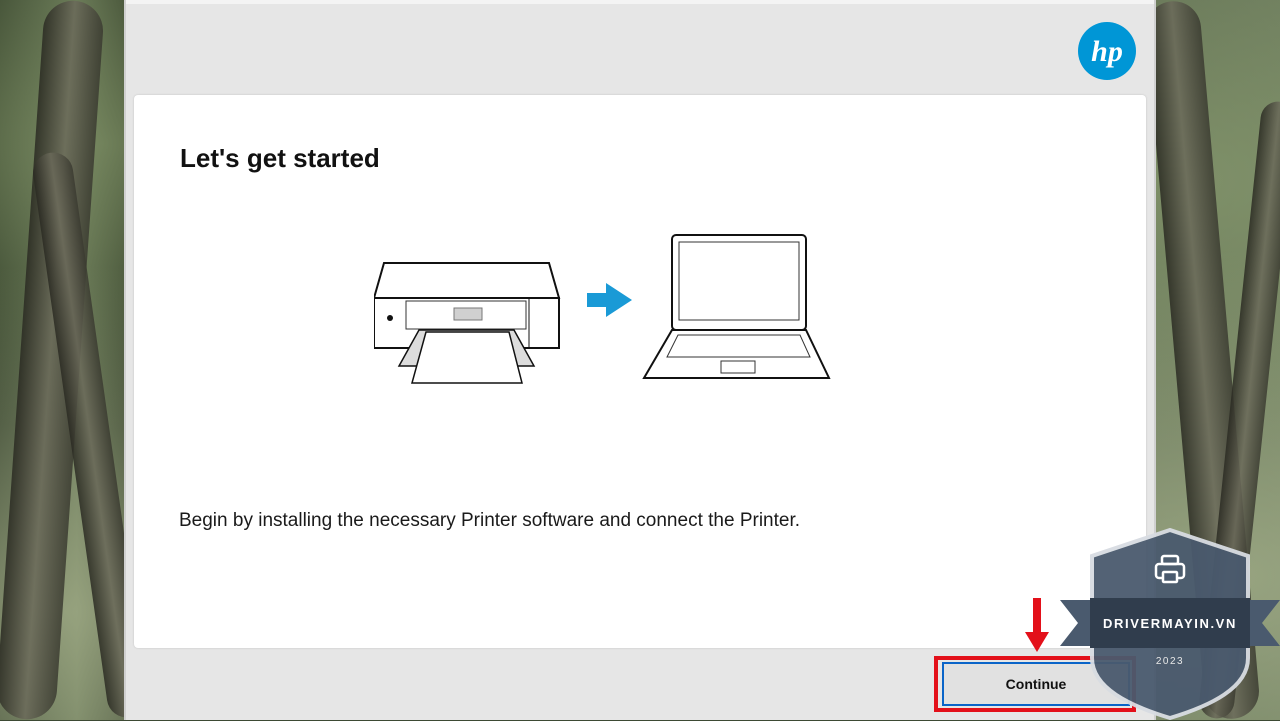 This screenshot has width=1280, height=721. Describe the element at coordinates (1170, 623) in the screenshot. I see `watermark-site-text: DRIVERMAYIN.VN` at that location.